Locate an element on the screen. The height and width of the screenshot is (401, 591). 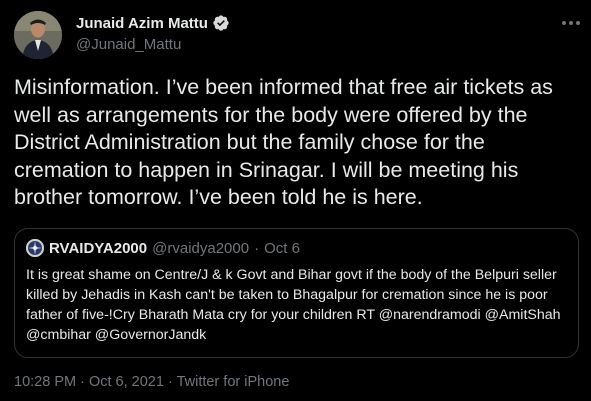
tweet-source: Twitter for iPhone is located at coordinates (233, 382).